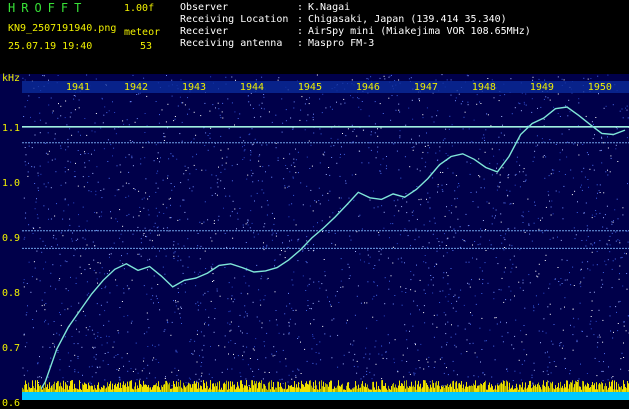 This screenshot has width=629, height=409. I want to click on receiver-value: AirSpy mini (Miakejima VOR 108.65MHz), so click(419, 32).